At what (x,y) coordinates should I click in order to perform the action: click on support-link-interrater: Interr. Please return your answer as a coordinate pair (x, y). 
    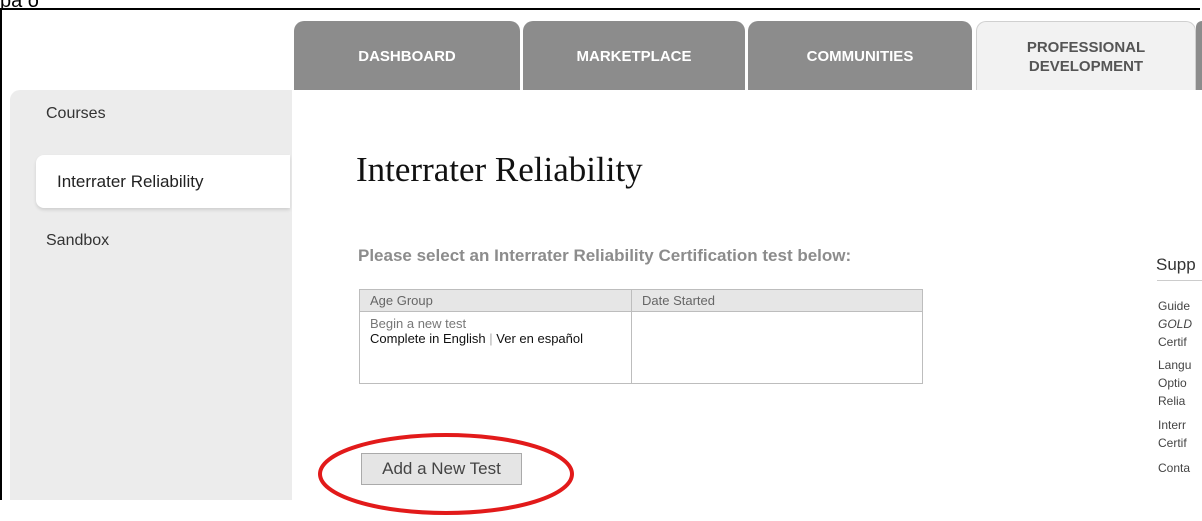
    Looking at the image, I should click on (1172, 425).